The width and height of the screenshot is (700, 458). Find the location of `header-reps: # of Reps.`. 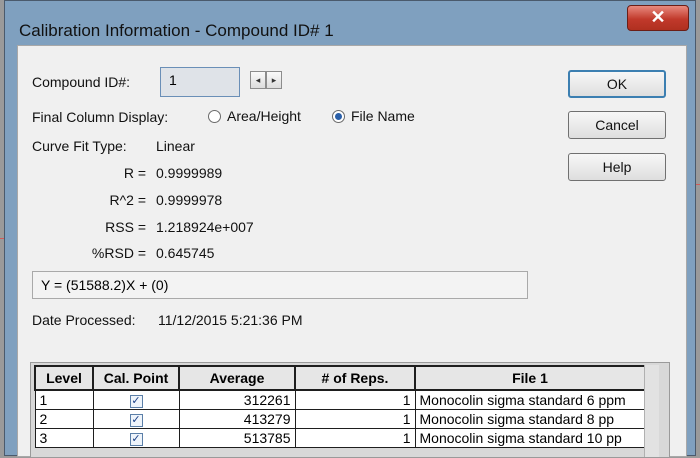

header-reps: # of Reps. is located at coordinates (355, 378).